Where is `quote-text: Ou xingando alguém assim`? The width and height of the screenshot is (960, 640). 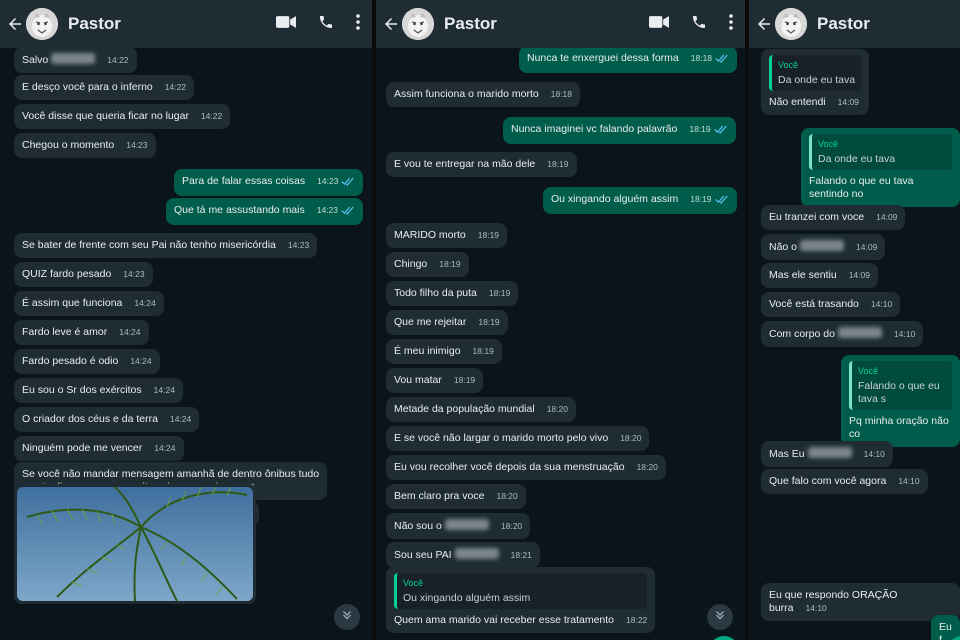
quote-text: Ou xingando alguém assim is located at coordinates (467, 598).